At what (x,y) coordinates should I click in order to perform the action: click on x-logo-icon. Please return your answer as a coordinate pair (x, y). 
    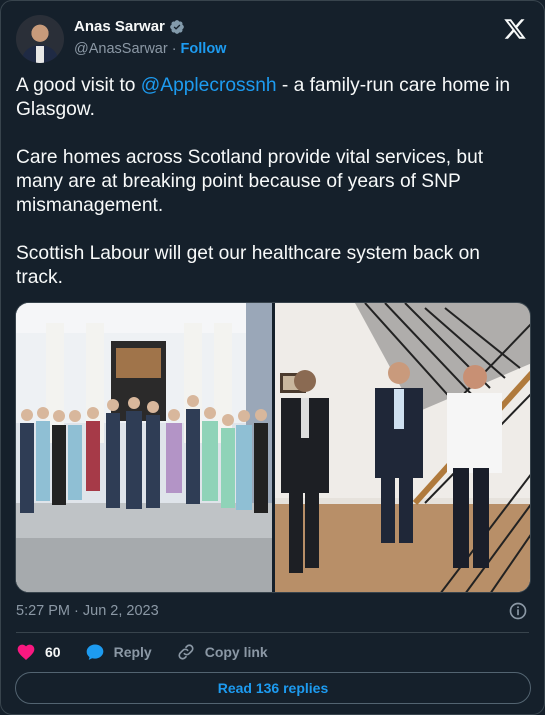
    Looking at the image, I should click on (515, 29).